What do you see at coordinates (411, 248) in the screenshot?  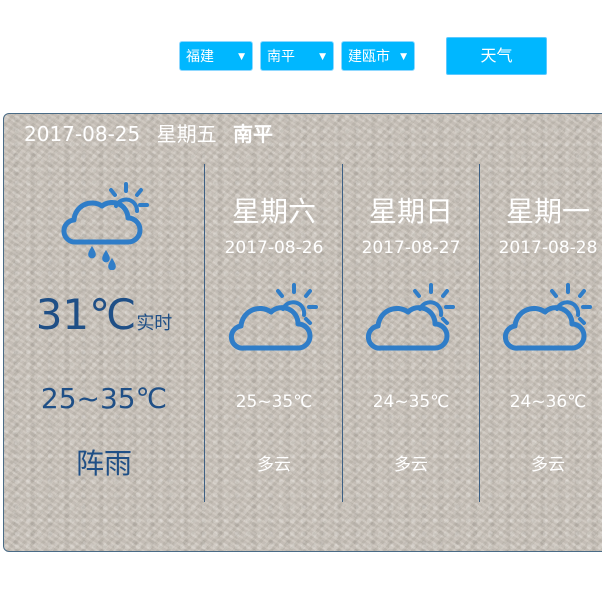 I see `forecast-date: 2017-08-27` at bounding box center [411, 248].